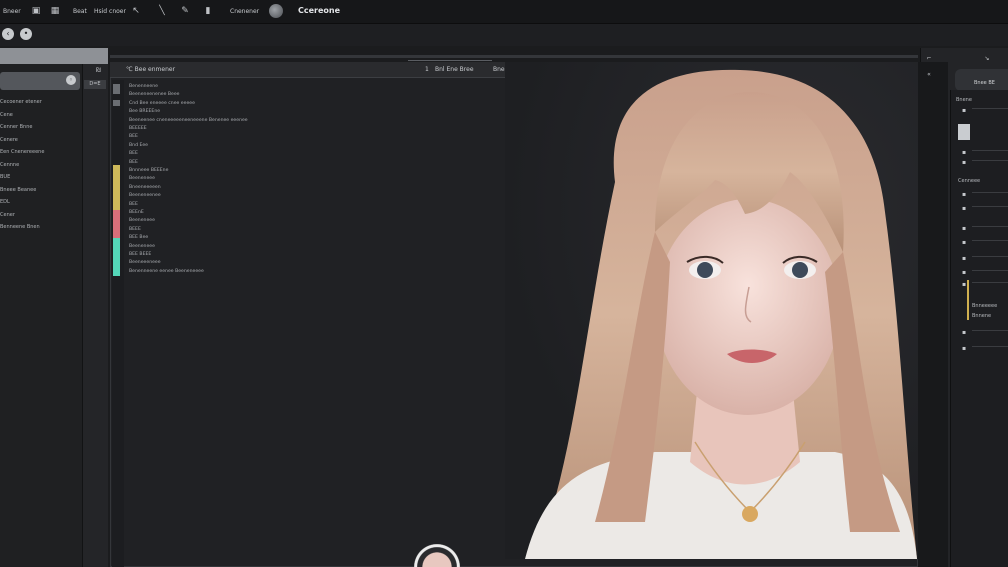 The width and height of the screenshot is (1008, 567). I want to click on left-sidebar-tab, so click(54, 56).